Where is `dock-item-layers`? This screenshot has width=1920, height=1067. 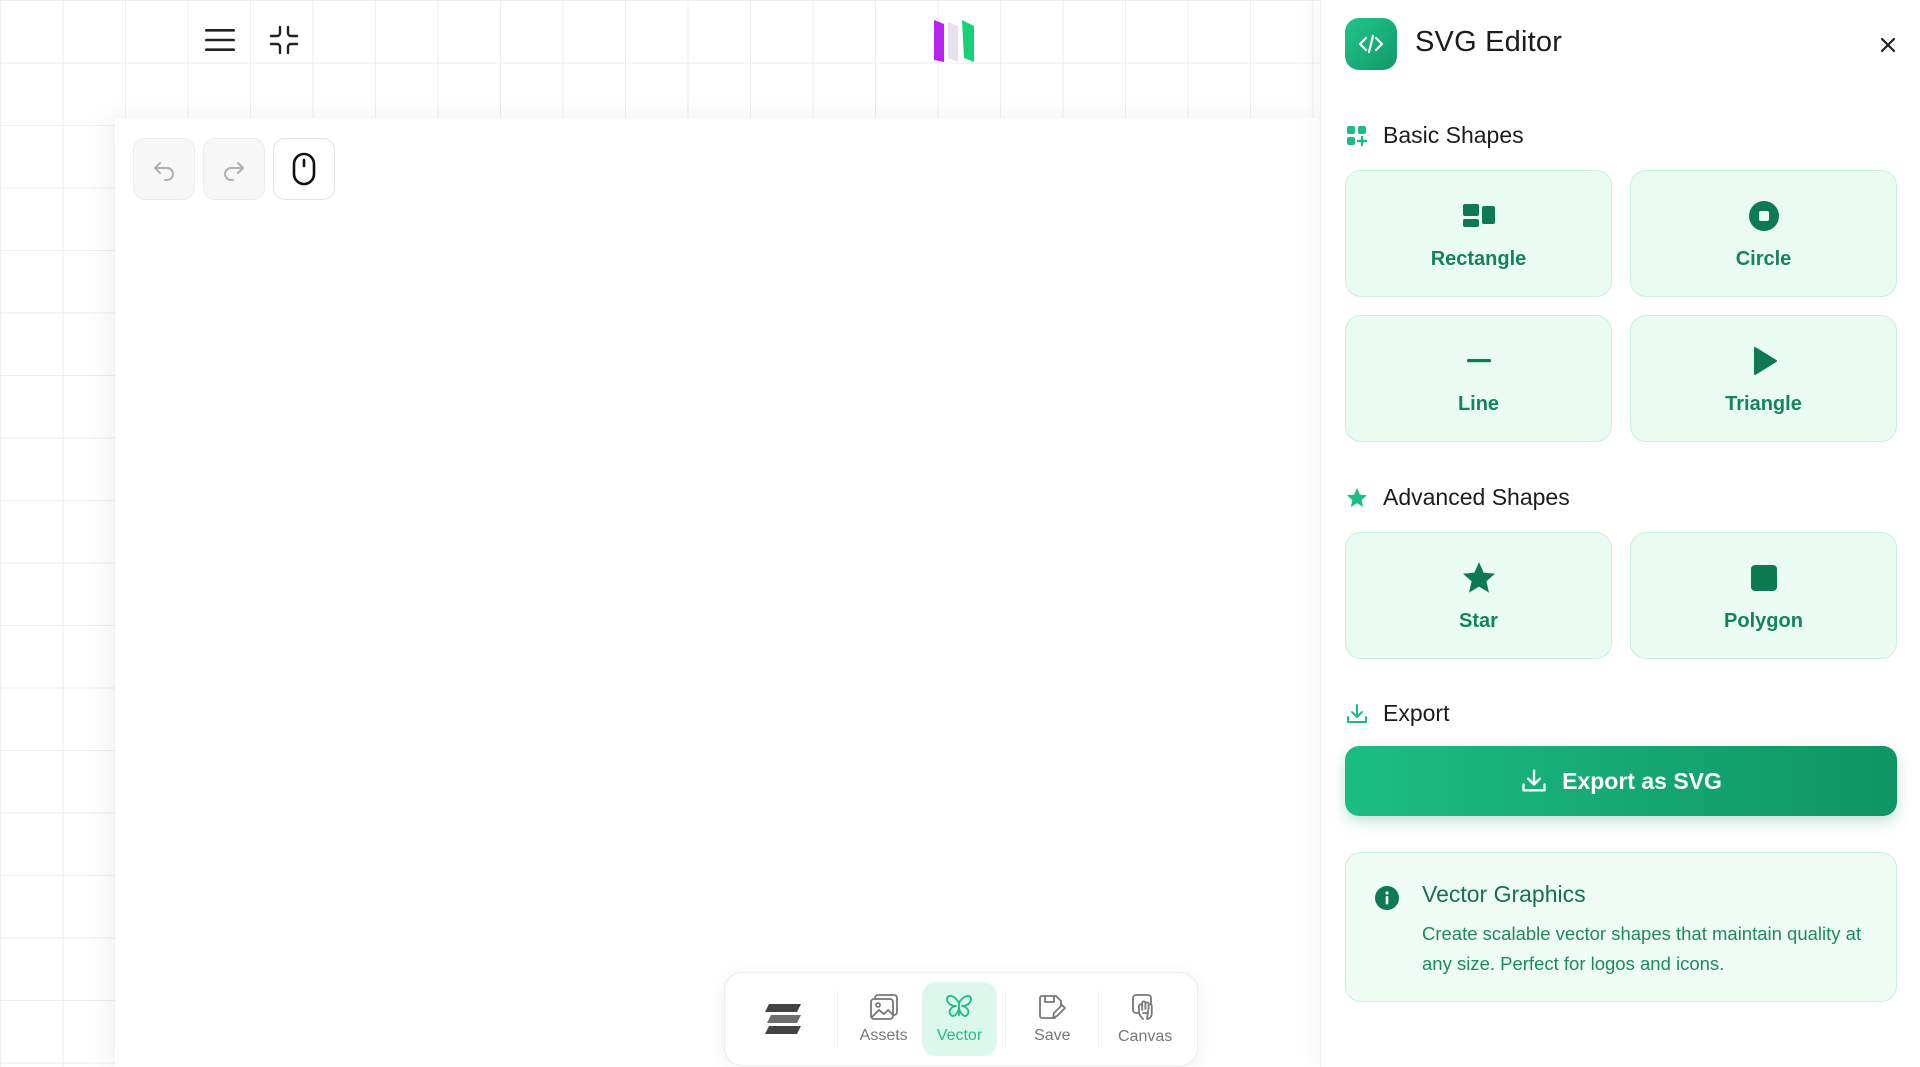
dock-item-layers is located at coordinates (784, 1019).